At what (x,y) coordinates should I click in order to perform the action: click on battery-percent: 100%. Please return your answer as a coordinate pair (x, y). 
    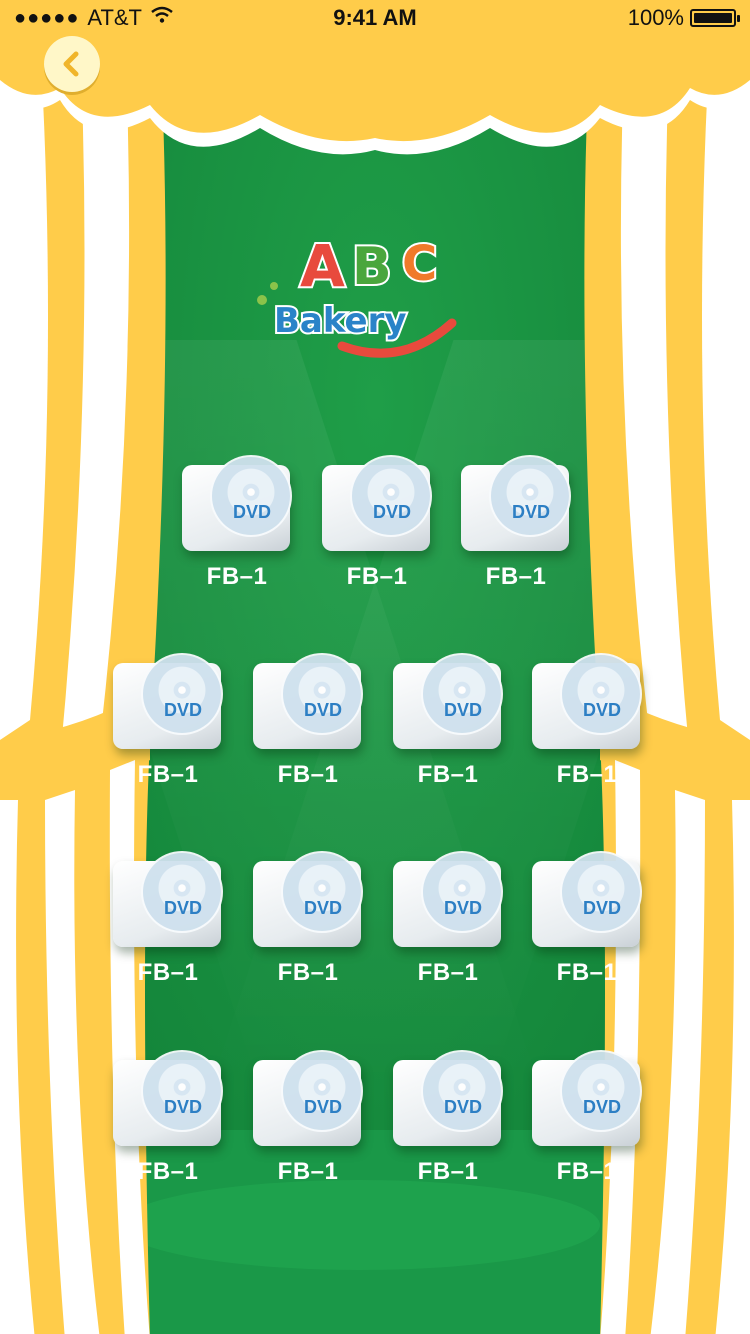
    Looking at the image, I should click on (655, 17).